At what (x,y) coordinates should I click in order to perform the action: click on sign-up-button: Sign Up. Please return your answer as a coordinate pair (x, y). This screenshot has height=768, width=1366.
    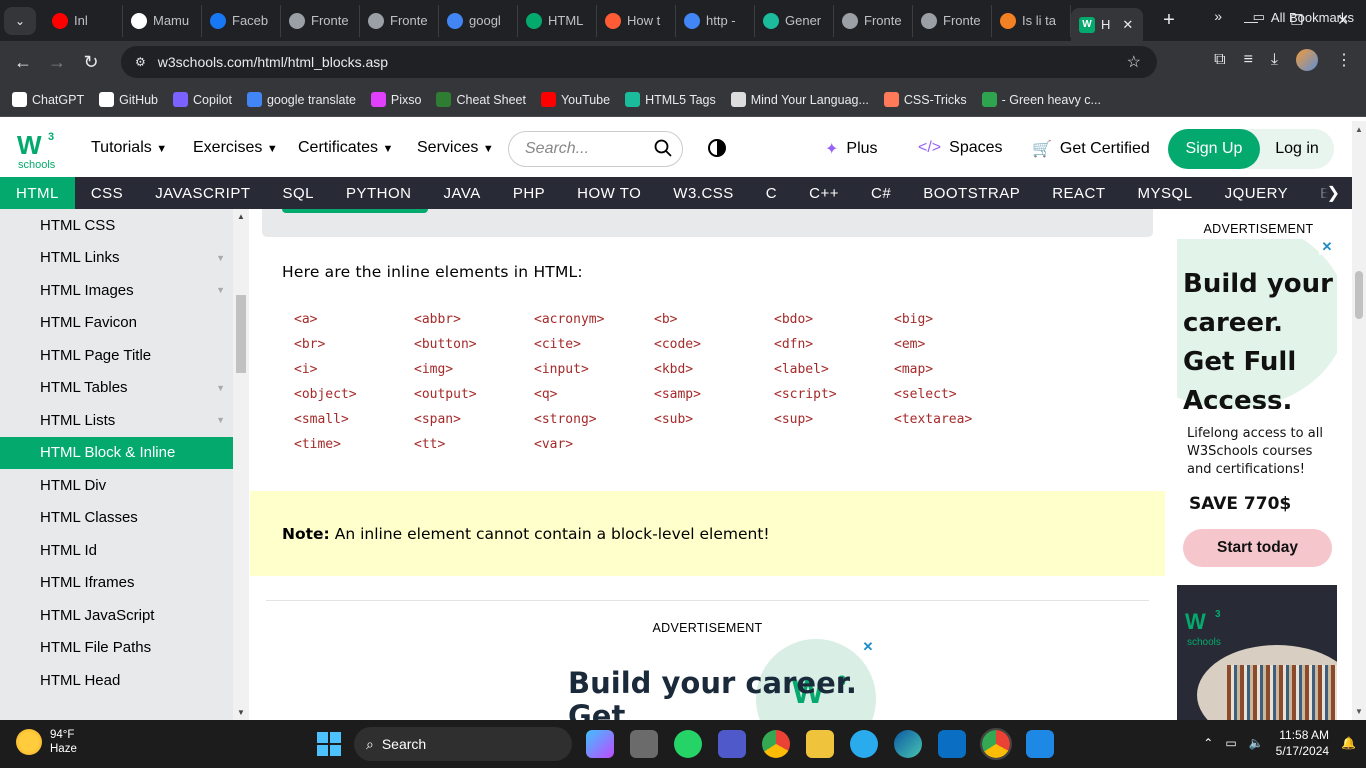
    Looking at the image, I should click on (1214, 149).